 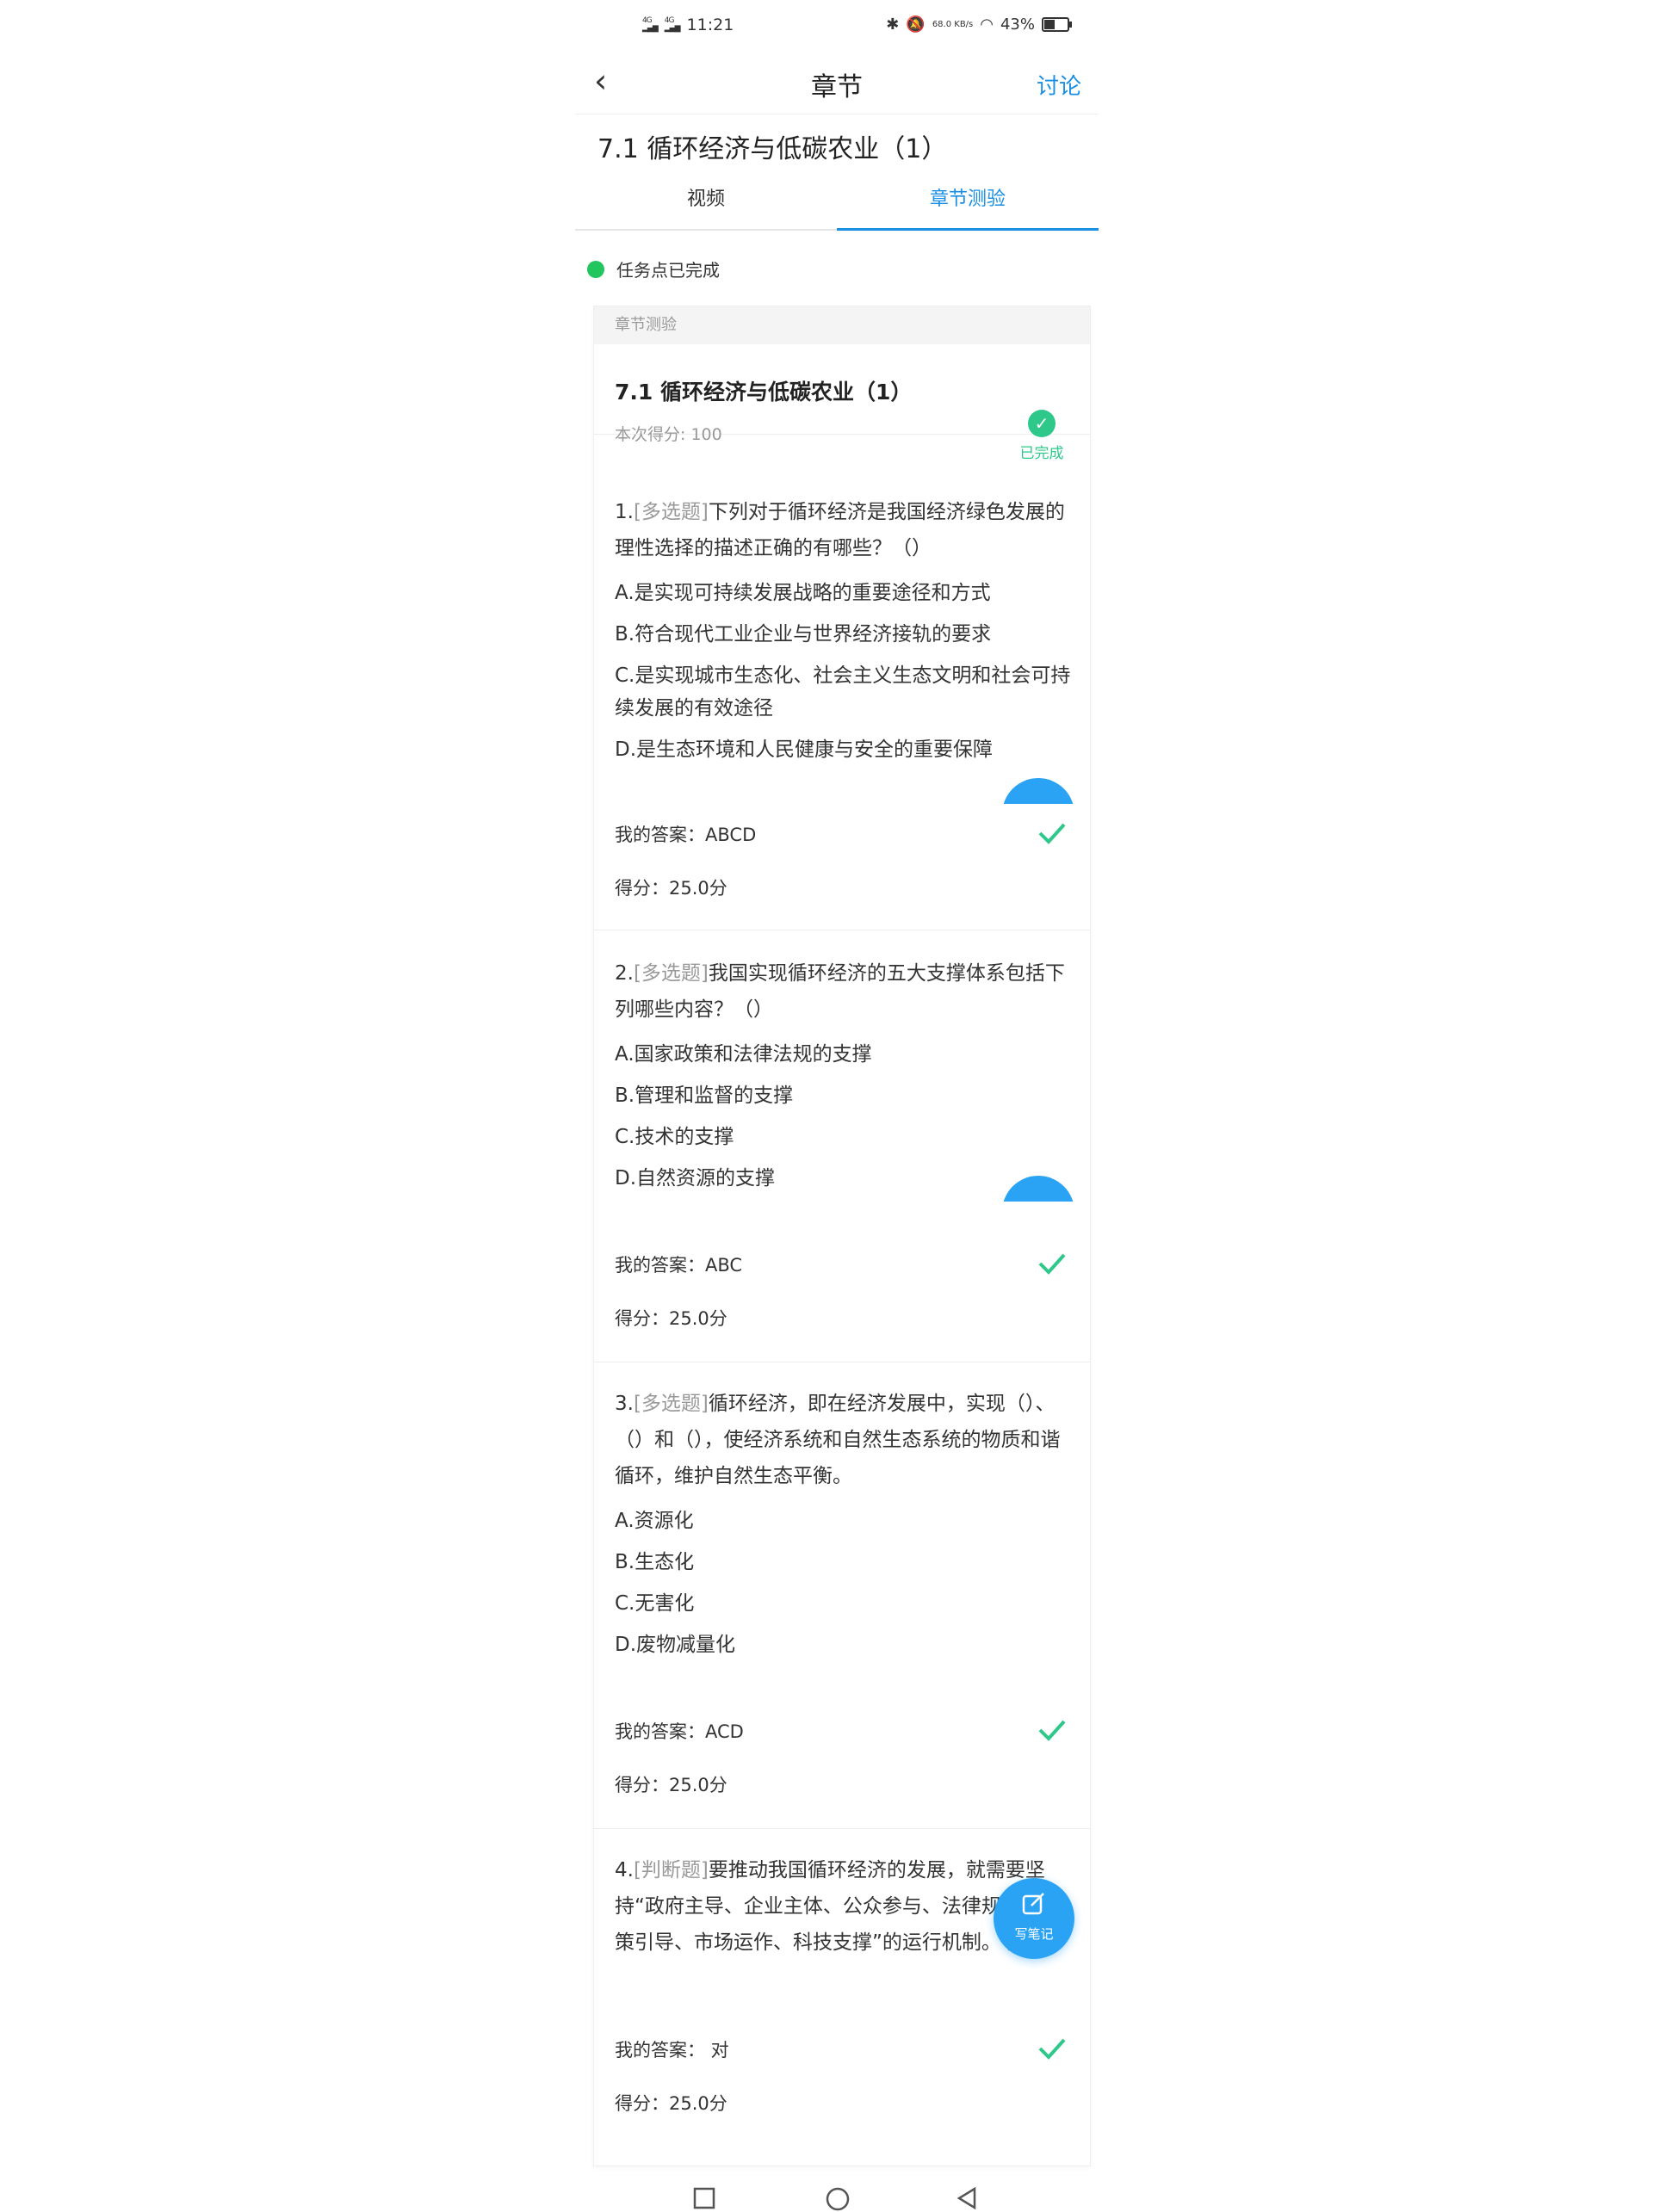 I want to click on option-c: C.技术的支撑, so click(x=674, y=1137).